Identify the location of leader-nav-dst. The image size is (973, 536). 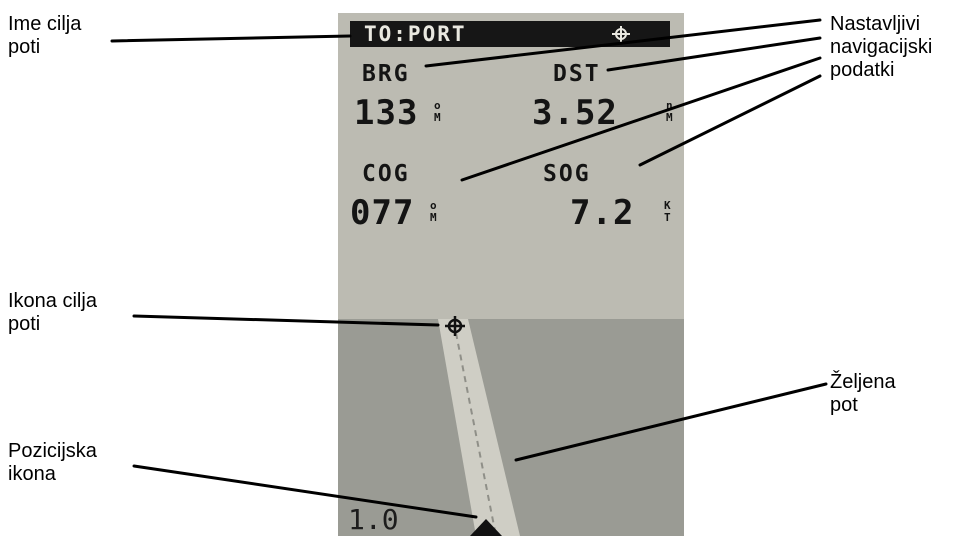
(714, 54).